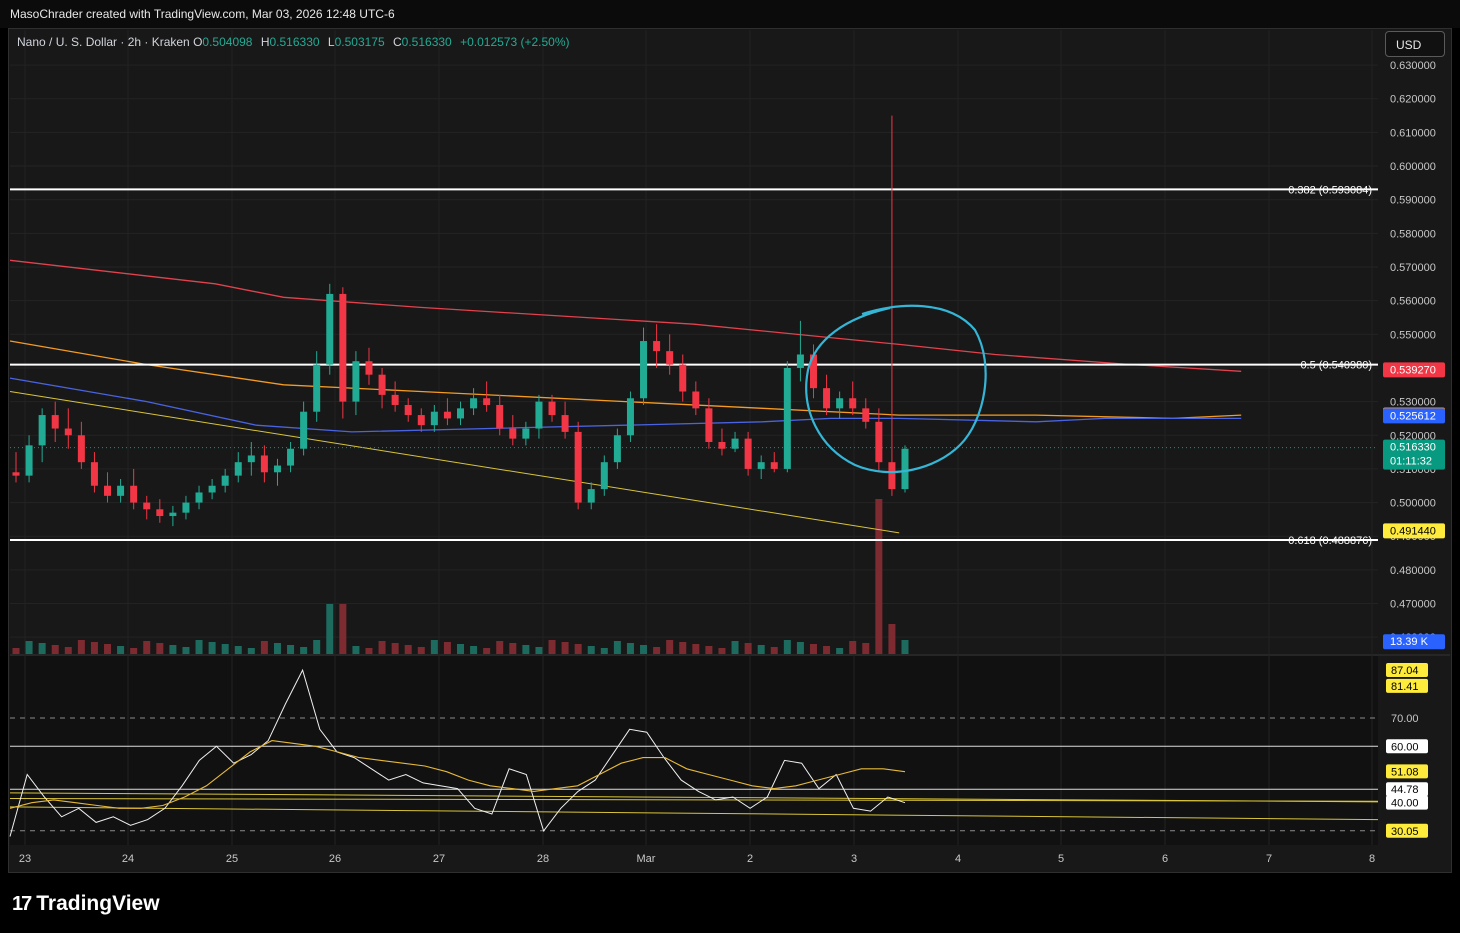  What do you see at coordinates (1336, 366) in the screenshot?
I see `fib-level-label: 0.5 (0.540980)` at bounding box center [1336, 366].